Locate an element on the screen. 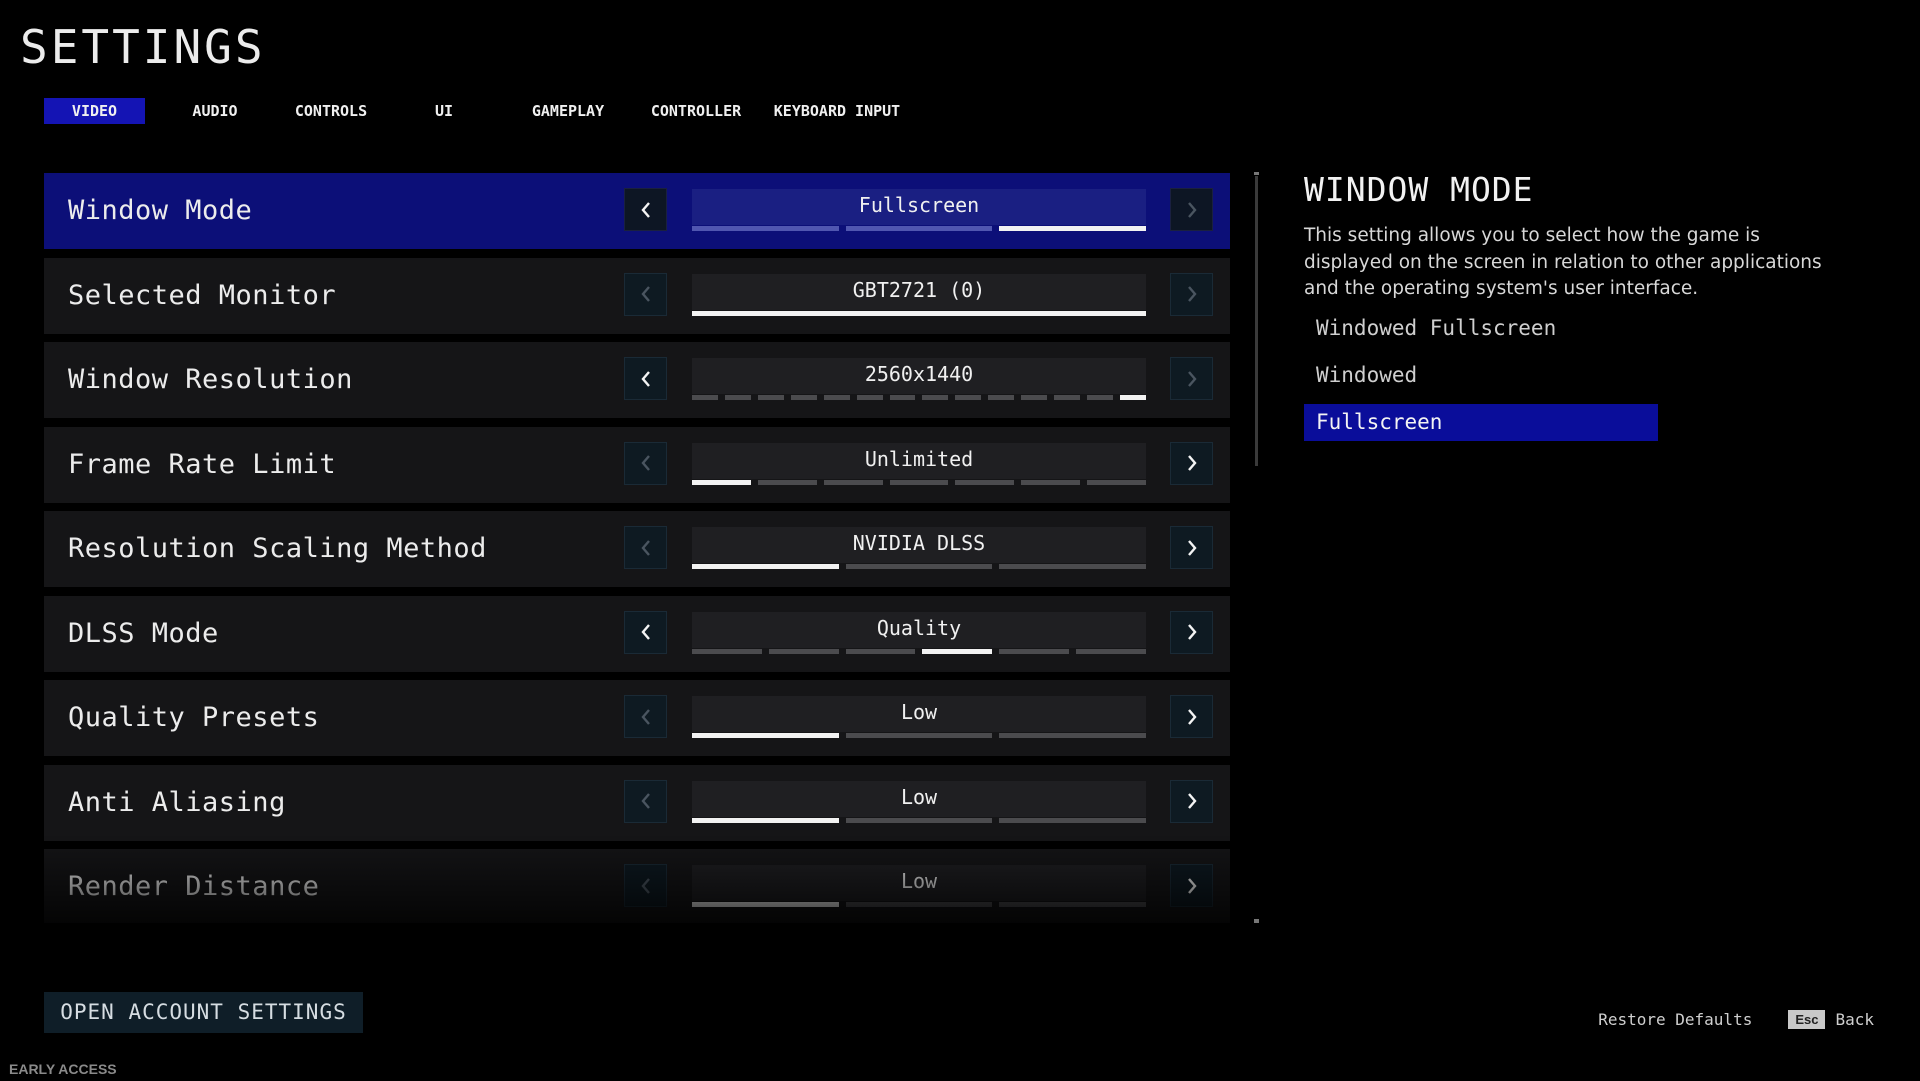 The width and height of the screenshot is (1920, 1081). option-windowed: Windowed is located at coordinates (1481, 375).